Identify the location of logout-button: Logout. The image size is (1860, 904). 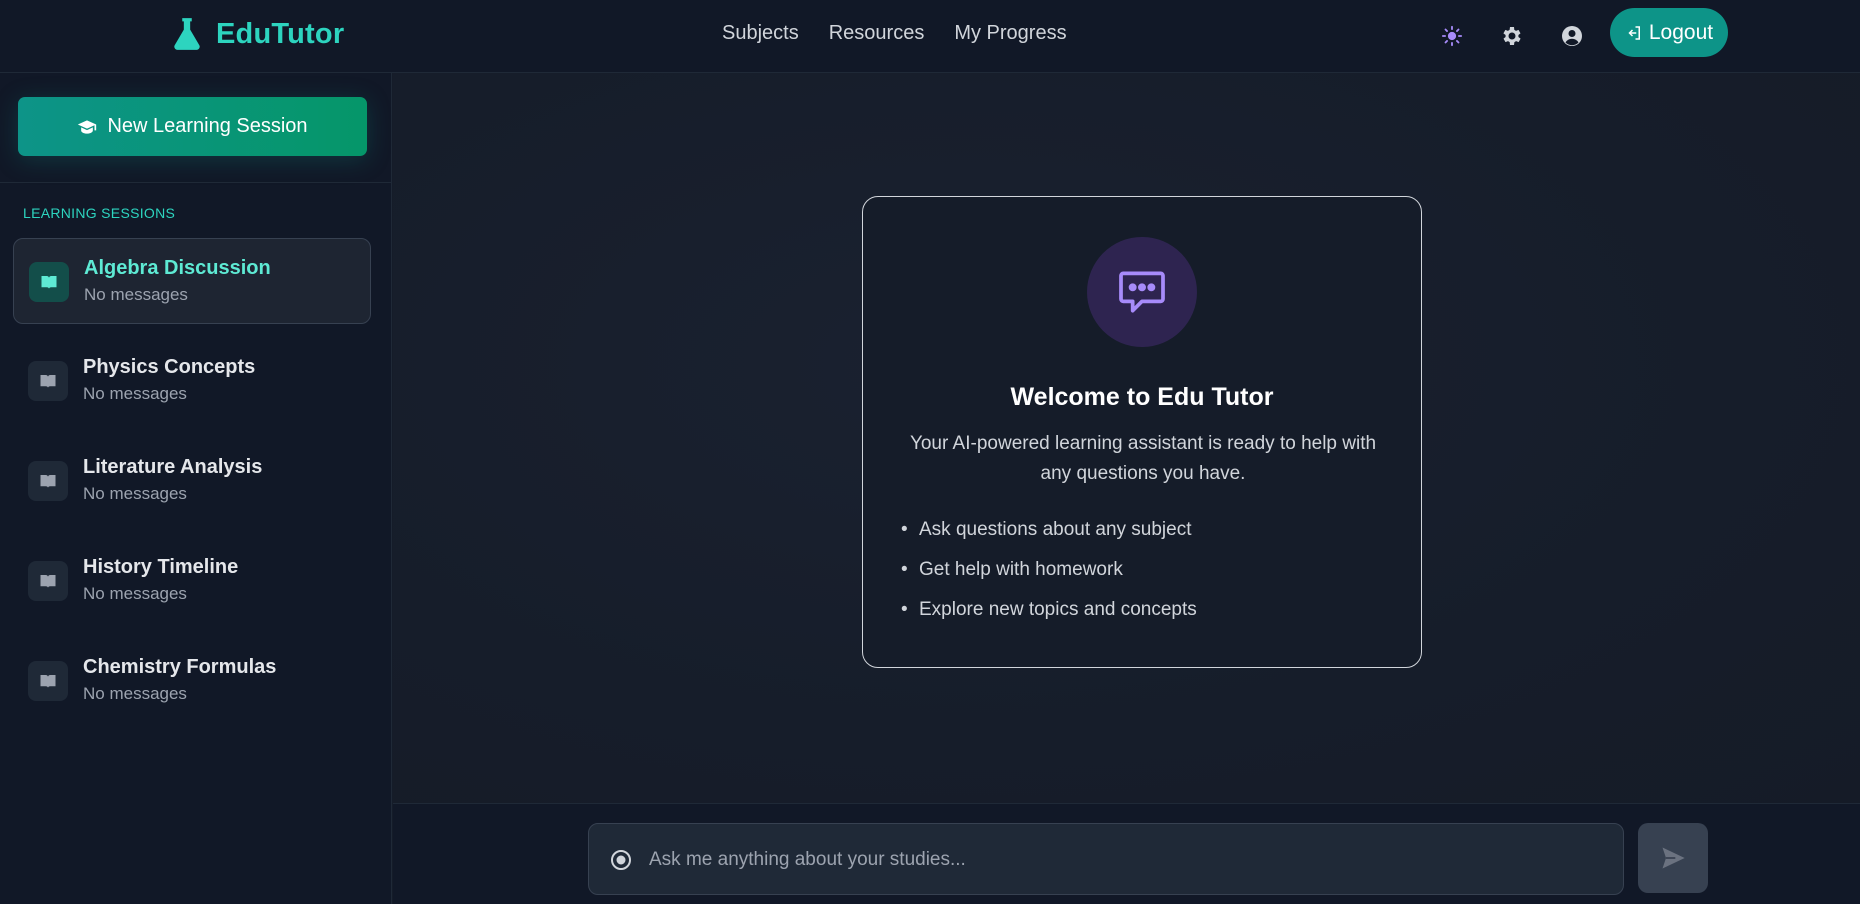
(1669, 32).